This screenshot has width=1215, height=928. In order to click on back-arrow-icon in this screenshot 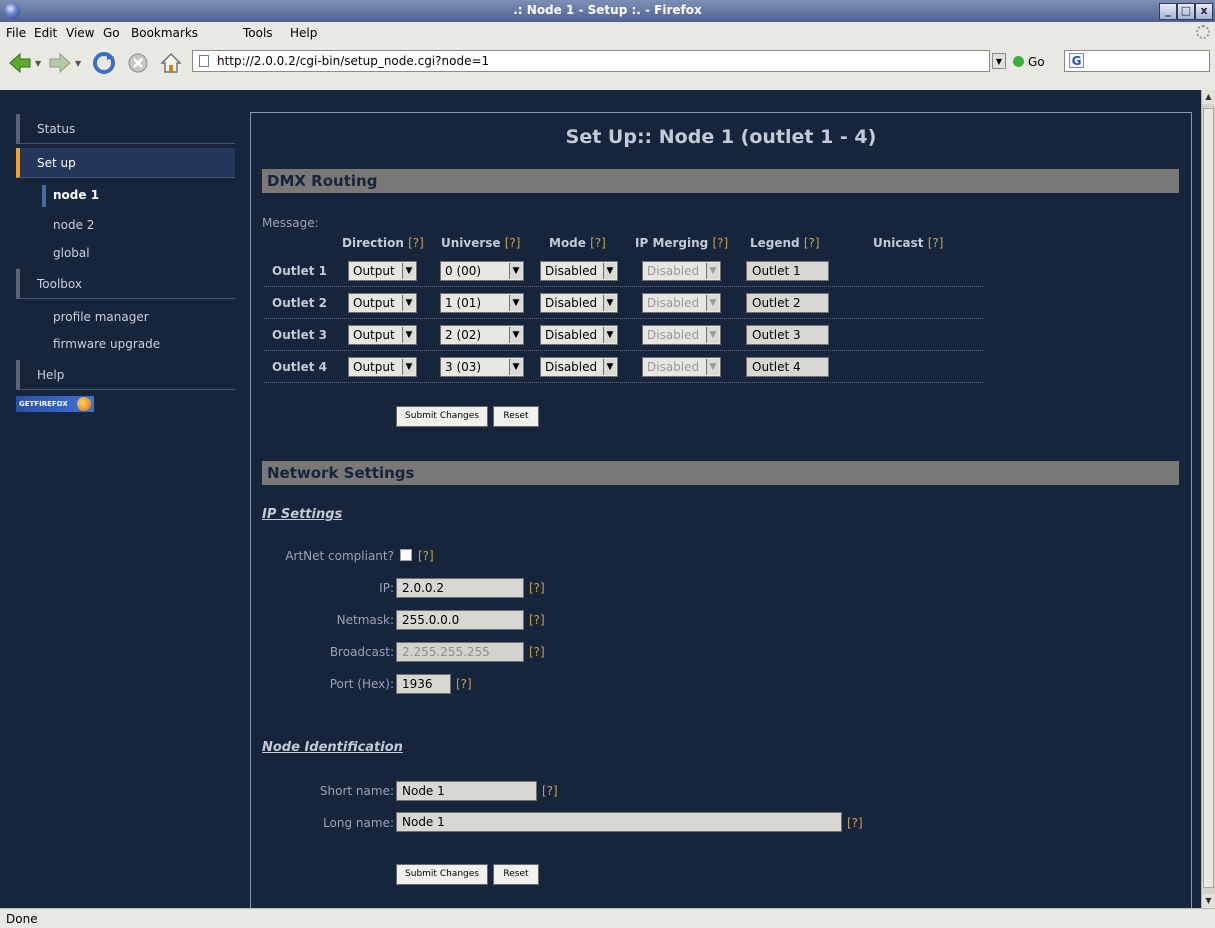, I will do `click(20, 63)`.